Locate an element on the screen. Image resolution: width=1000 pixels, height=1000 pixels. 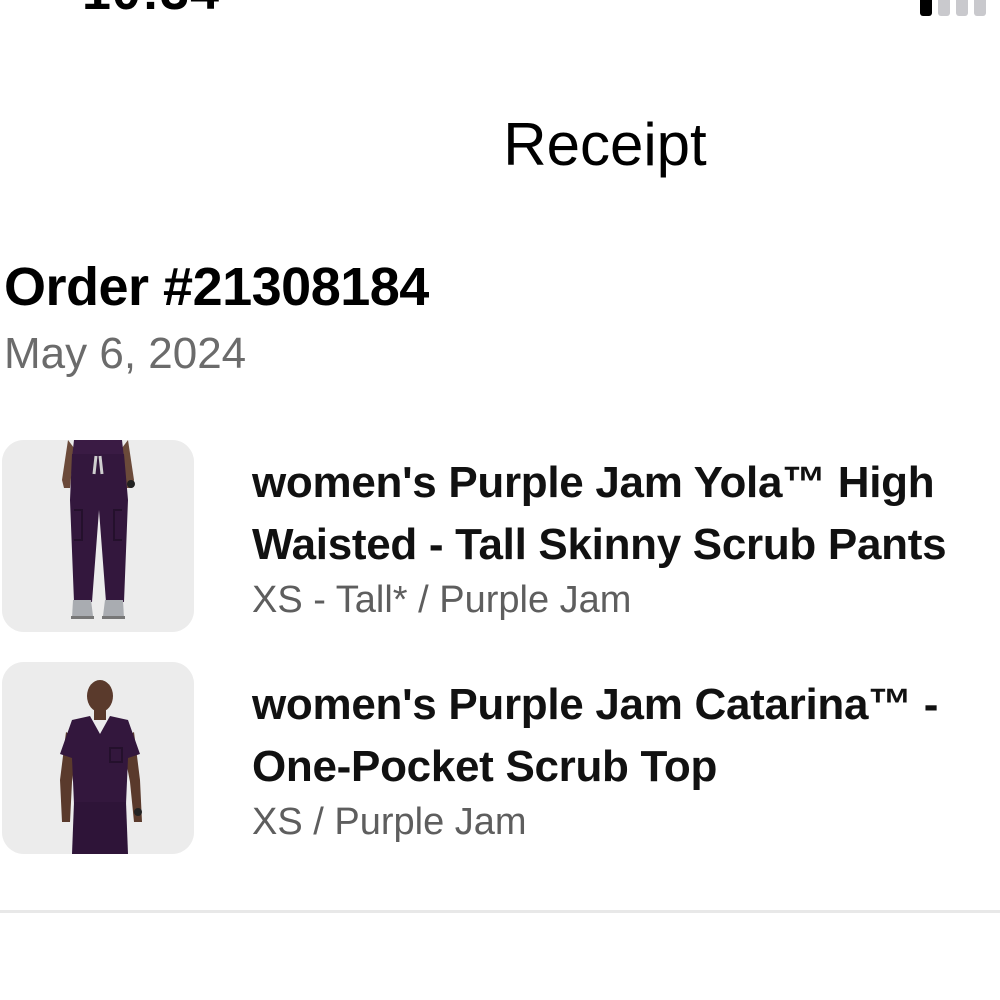
page-title: Receipt is located at coordinates (605, 144).